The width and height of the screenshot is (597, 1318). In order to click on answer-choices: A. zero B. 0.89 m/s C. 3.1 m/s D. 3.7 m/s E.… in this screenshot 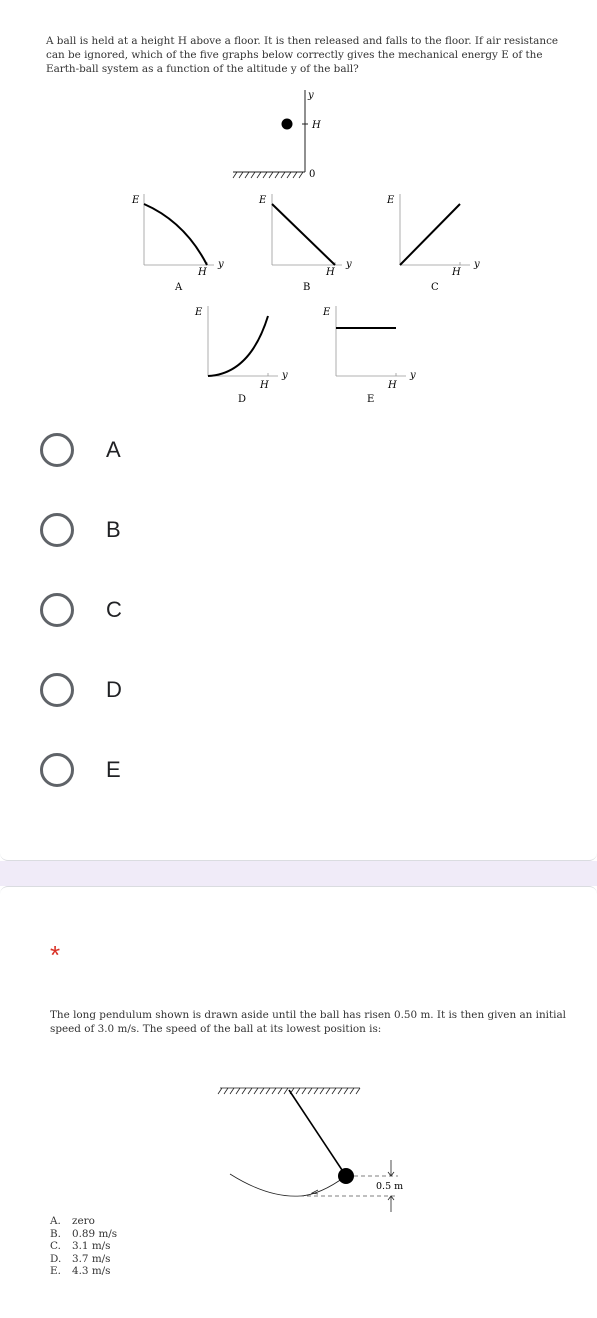, I will do `click(83, 1246)`.